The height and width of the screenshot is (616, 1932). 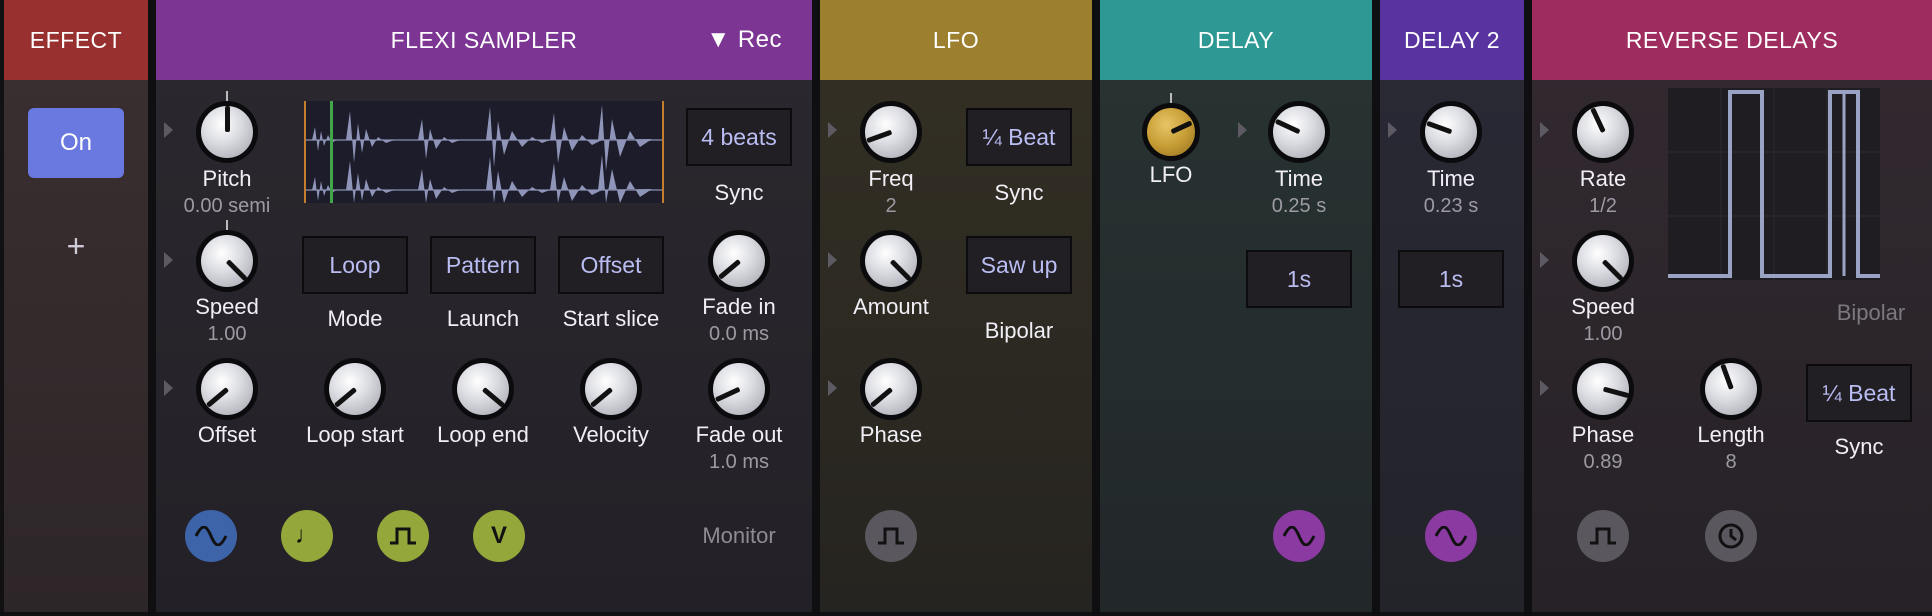 I want to click on add-effect-button: +, so click(x=76, y=248).